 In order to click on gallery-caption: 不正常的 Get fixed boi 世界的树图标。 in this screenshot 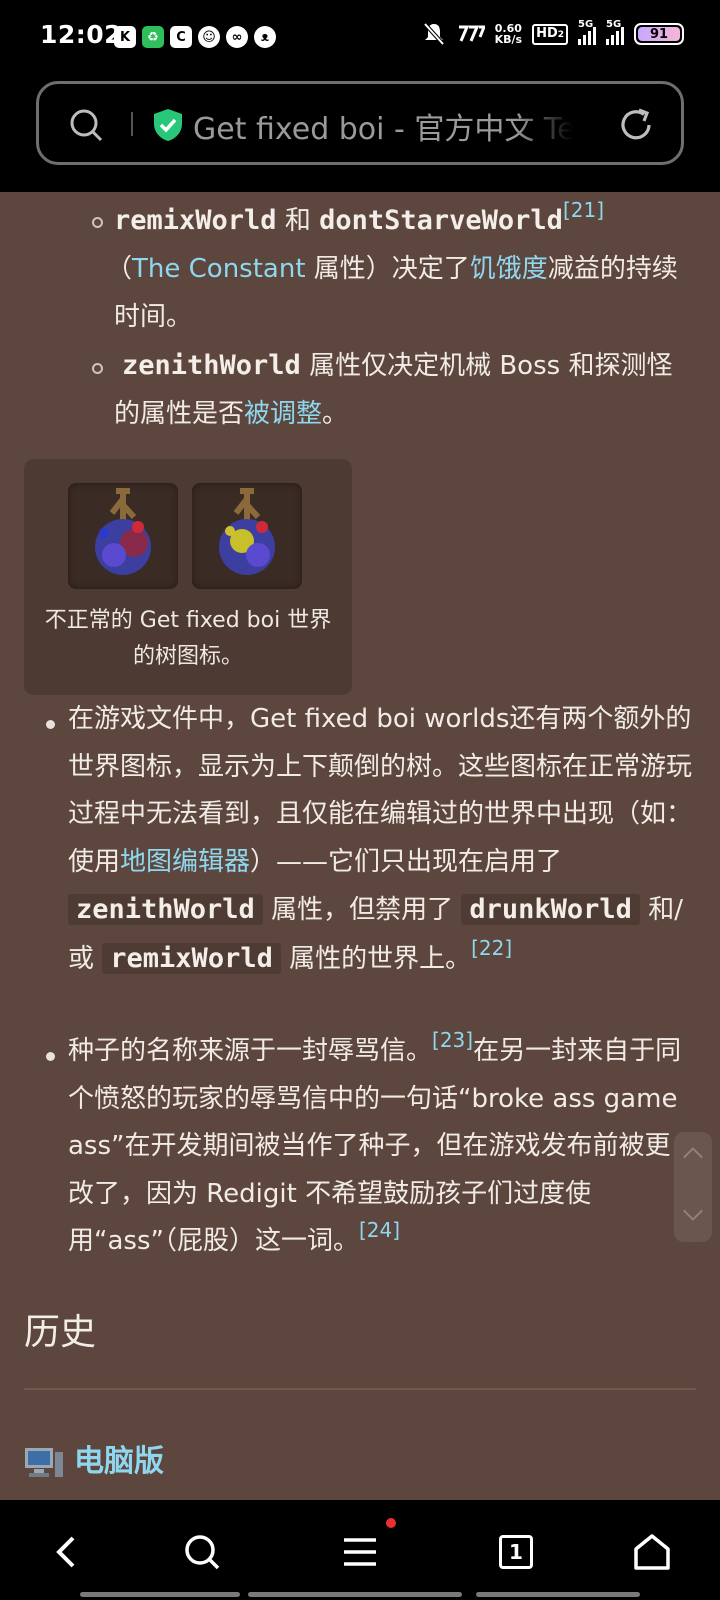, I will do `click(188, 638)`.